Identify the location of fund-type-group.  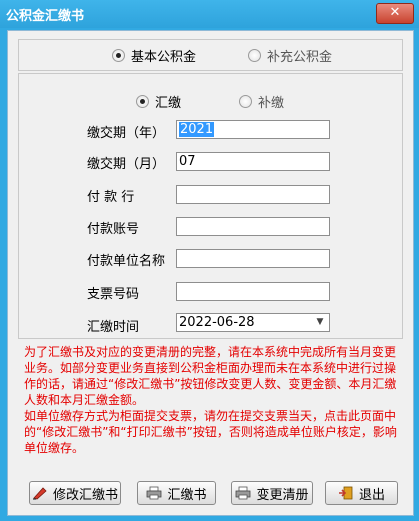
(210, 55).